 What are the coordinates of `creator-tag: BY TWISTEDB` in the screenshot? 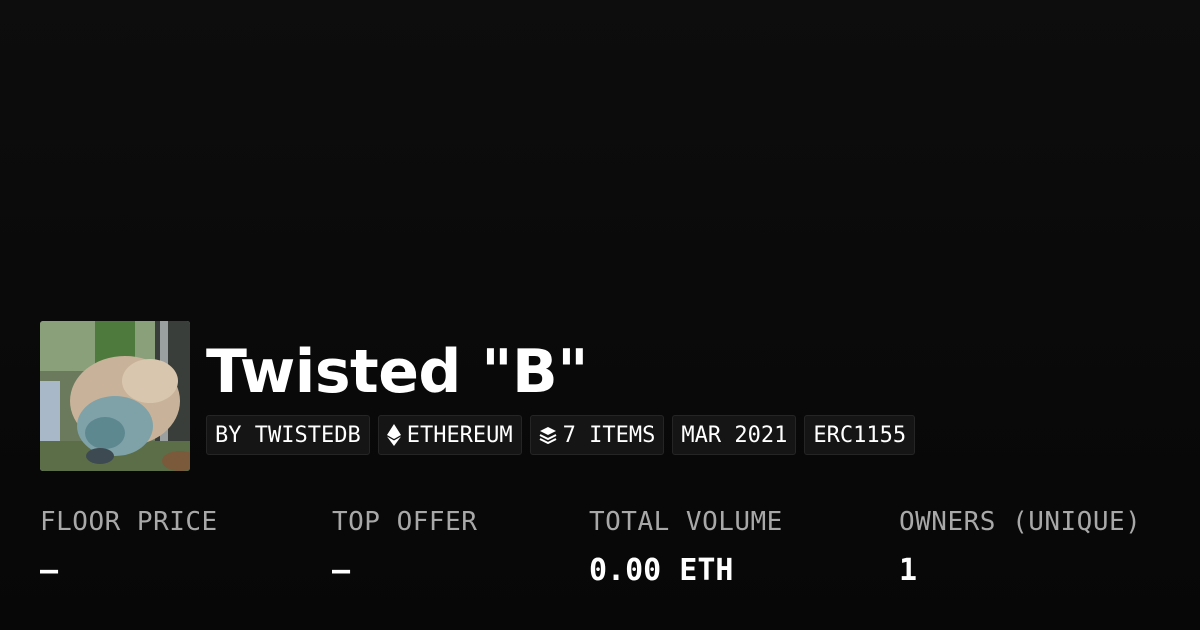 It's located at (288, 435).